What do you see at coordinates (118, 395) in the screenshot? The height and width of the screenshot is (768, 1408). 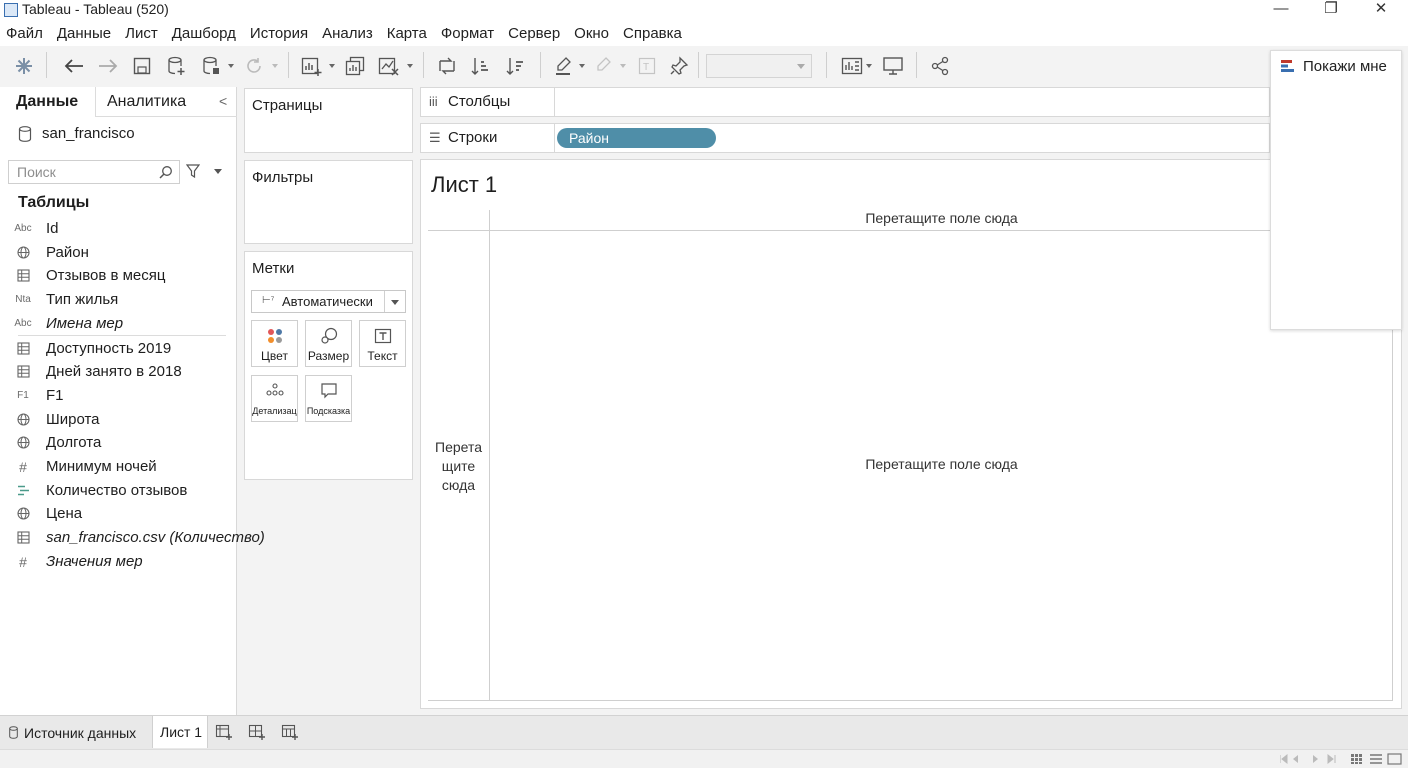 I see `field-item: F1 F1` at bounding box center [118, 395].